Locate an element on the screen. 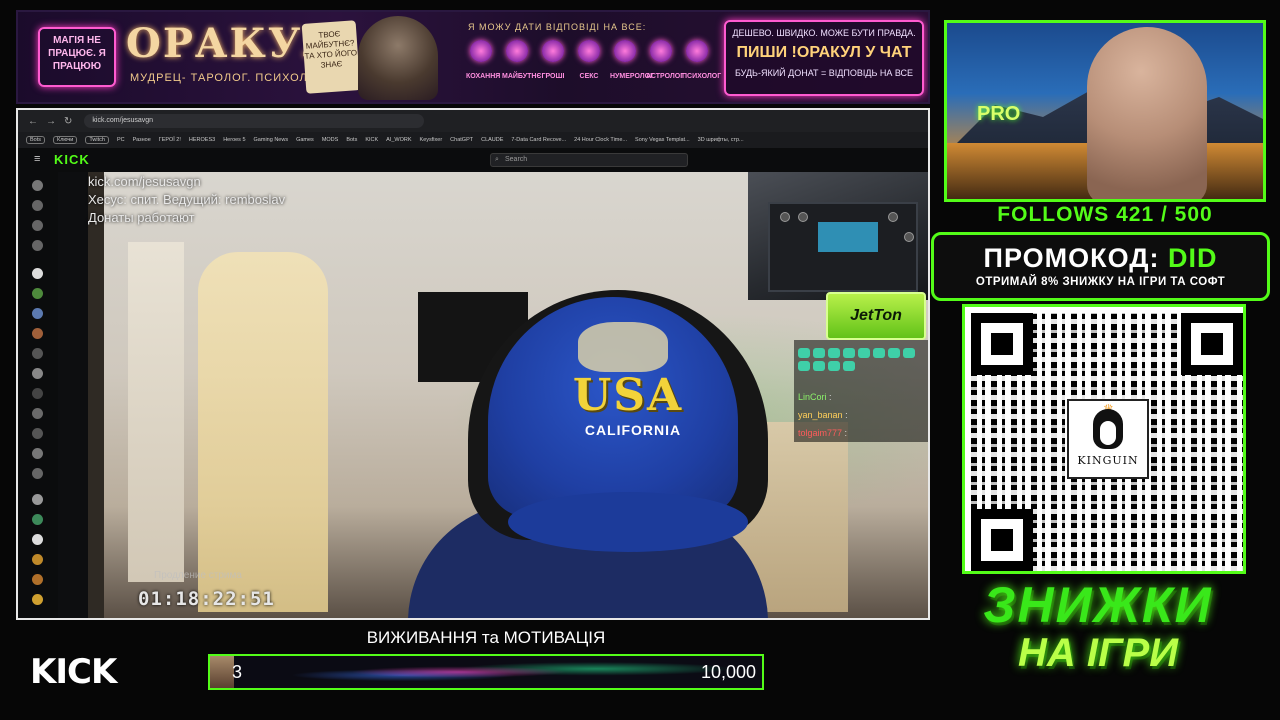 This screenshot has height=720, width=1280. timer-label: Продление стрима is located at coordinates (198, 575).